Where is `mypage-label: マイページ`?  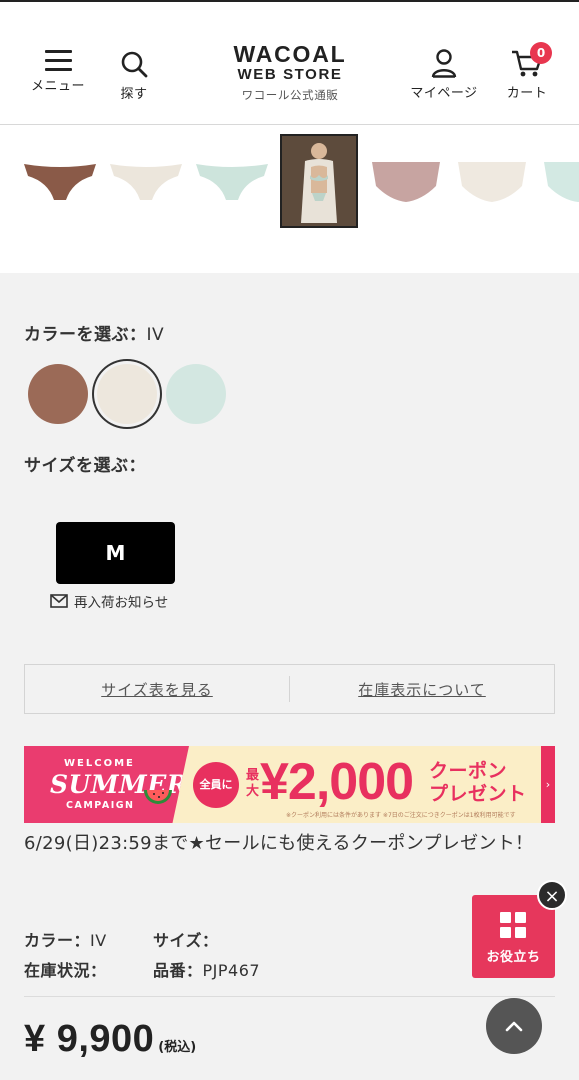 mypage-label: マイページ is located at coordinates (444, 93).